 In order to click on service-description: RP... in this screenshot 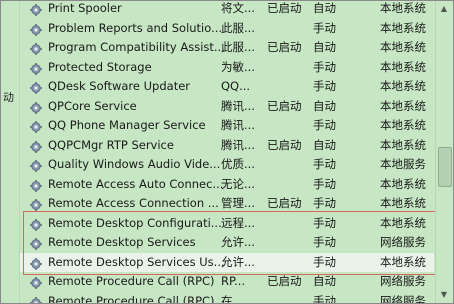, I will do `click(233, 281)`.